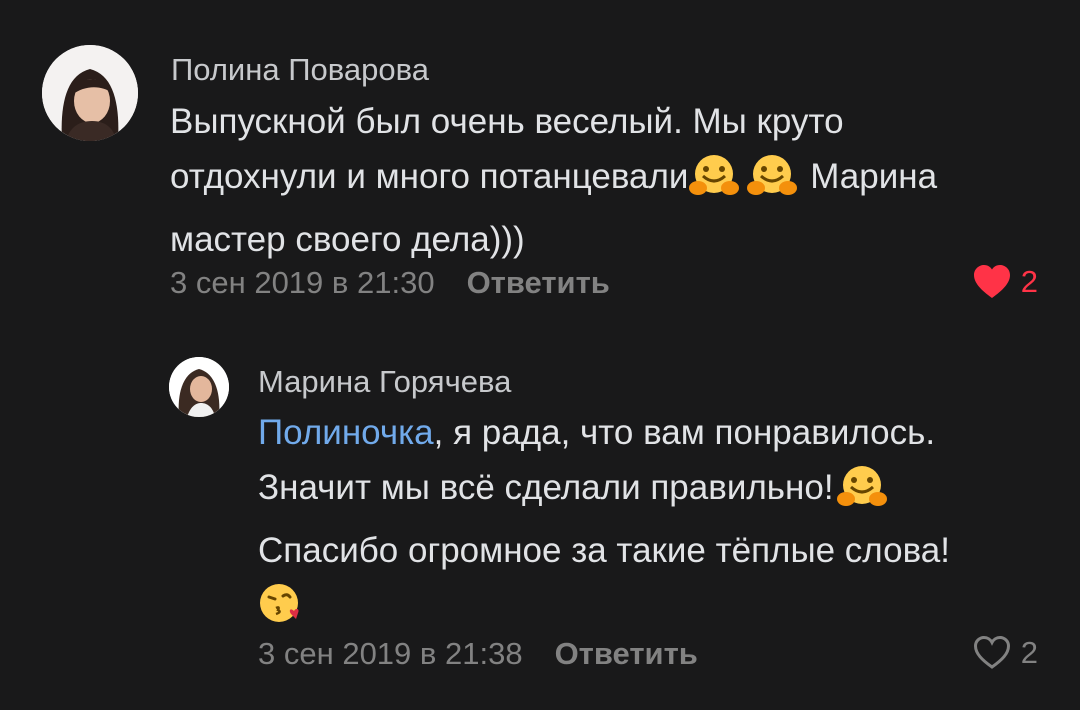 The image size is (1080, 710). I want to click on comment-text-line: отдохнули и много потанцевали Марина, so click(610, 180).